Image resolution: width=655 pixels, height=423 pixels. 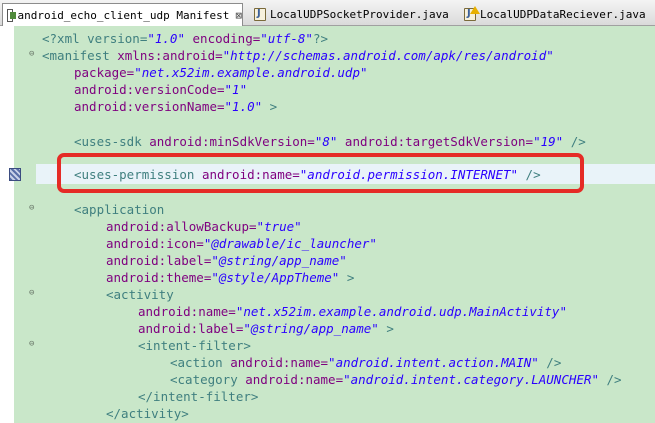 What do you see at coordinates (563, 14) in the screenshot?
I see `tab-localudpdatareciever-label: LocalUDPDataReciever.java` at bounding box center [563, 14].